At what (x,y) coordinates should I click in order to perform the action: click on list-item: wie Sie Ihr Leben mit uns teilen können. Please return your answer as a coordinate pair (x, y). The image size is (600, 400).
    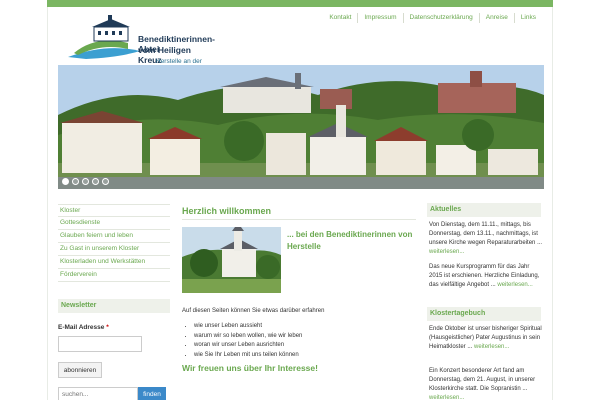
    Looking at the image, I should click on (248, 356).